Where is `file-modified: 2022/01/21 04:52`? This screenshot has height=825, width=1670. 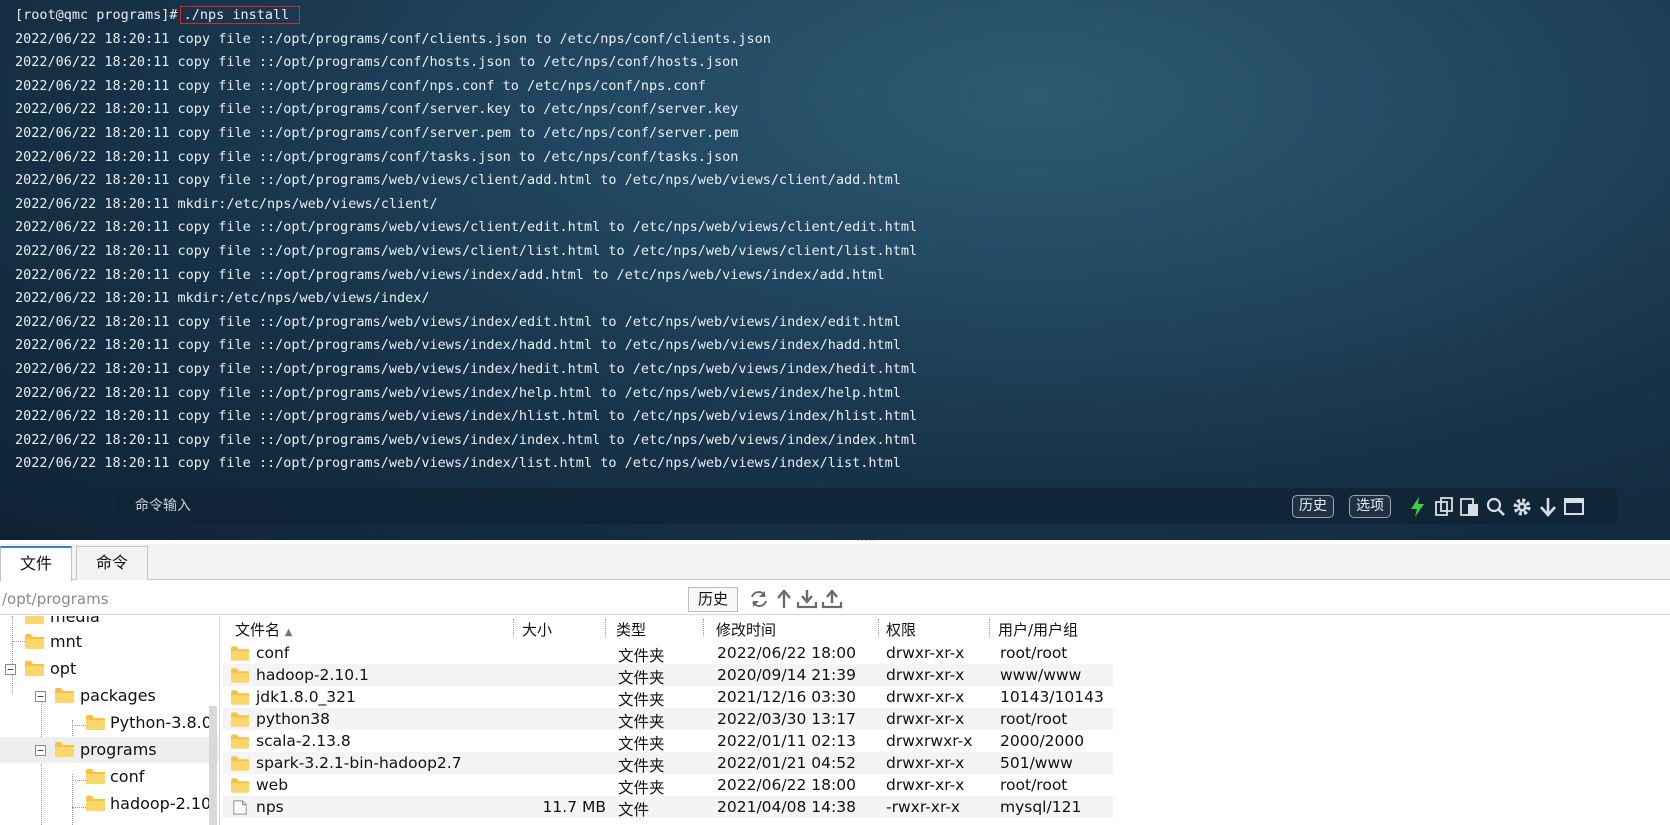
file-modified: 2022/01/21 04:52 is located at coordinates (786, 763).